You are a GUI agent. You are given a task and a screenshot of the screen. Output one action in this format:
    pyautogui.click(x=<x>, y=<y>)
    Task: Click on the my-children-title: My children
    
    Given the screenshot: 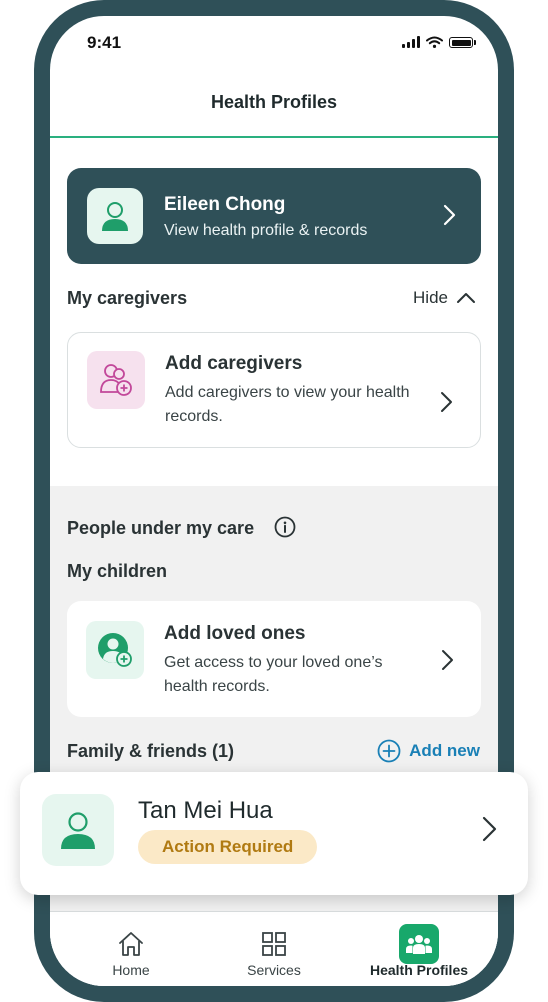 What is the action you would take?
    pyautogui.click(x=117, y=571)
    